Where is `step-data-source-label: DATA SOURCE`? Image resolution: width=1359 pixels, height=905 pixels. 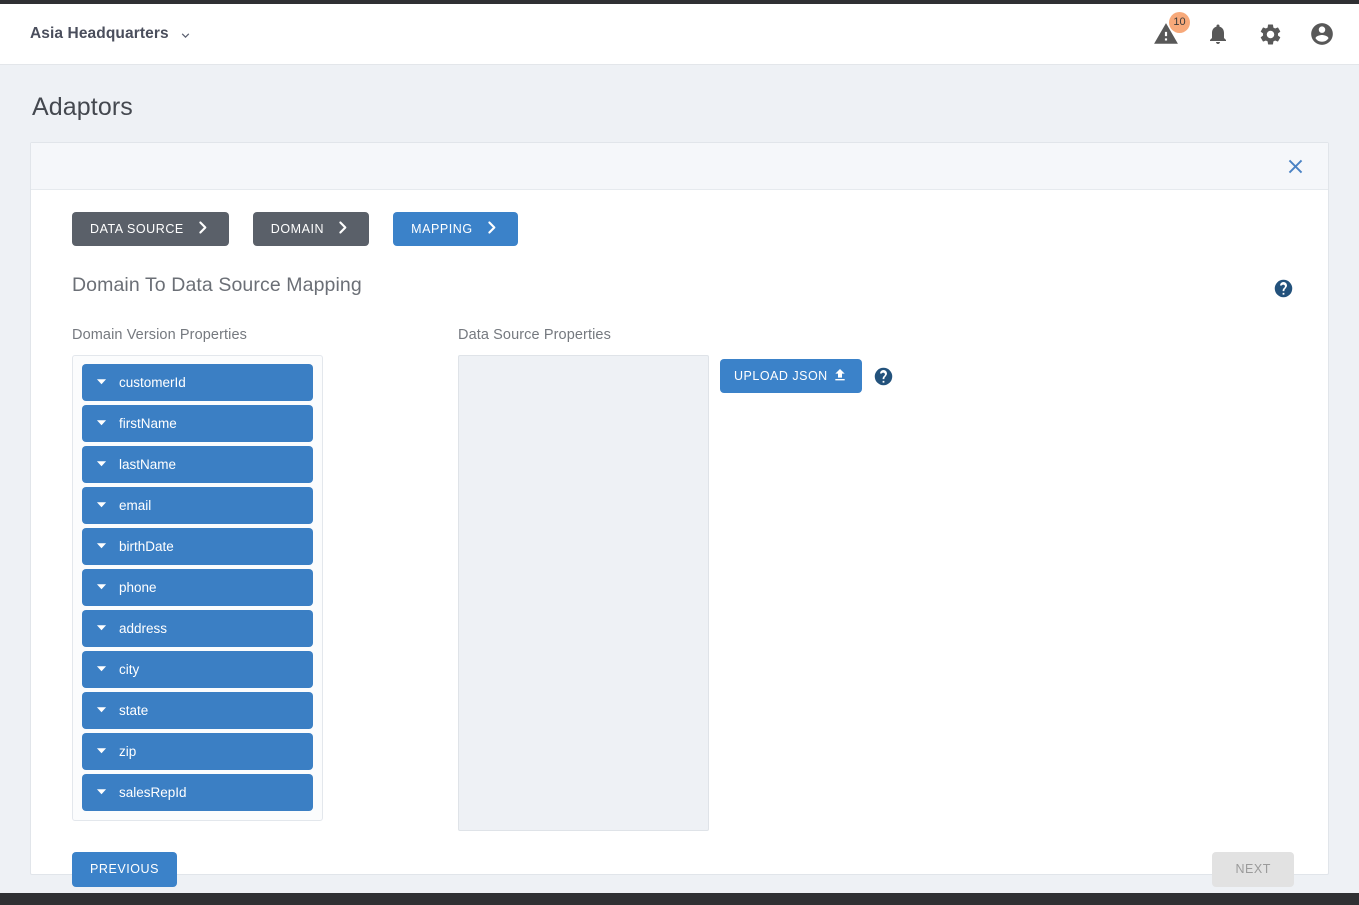
step-data-source-label: DATA SOURCE is located at coordinates (137, 229).